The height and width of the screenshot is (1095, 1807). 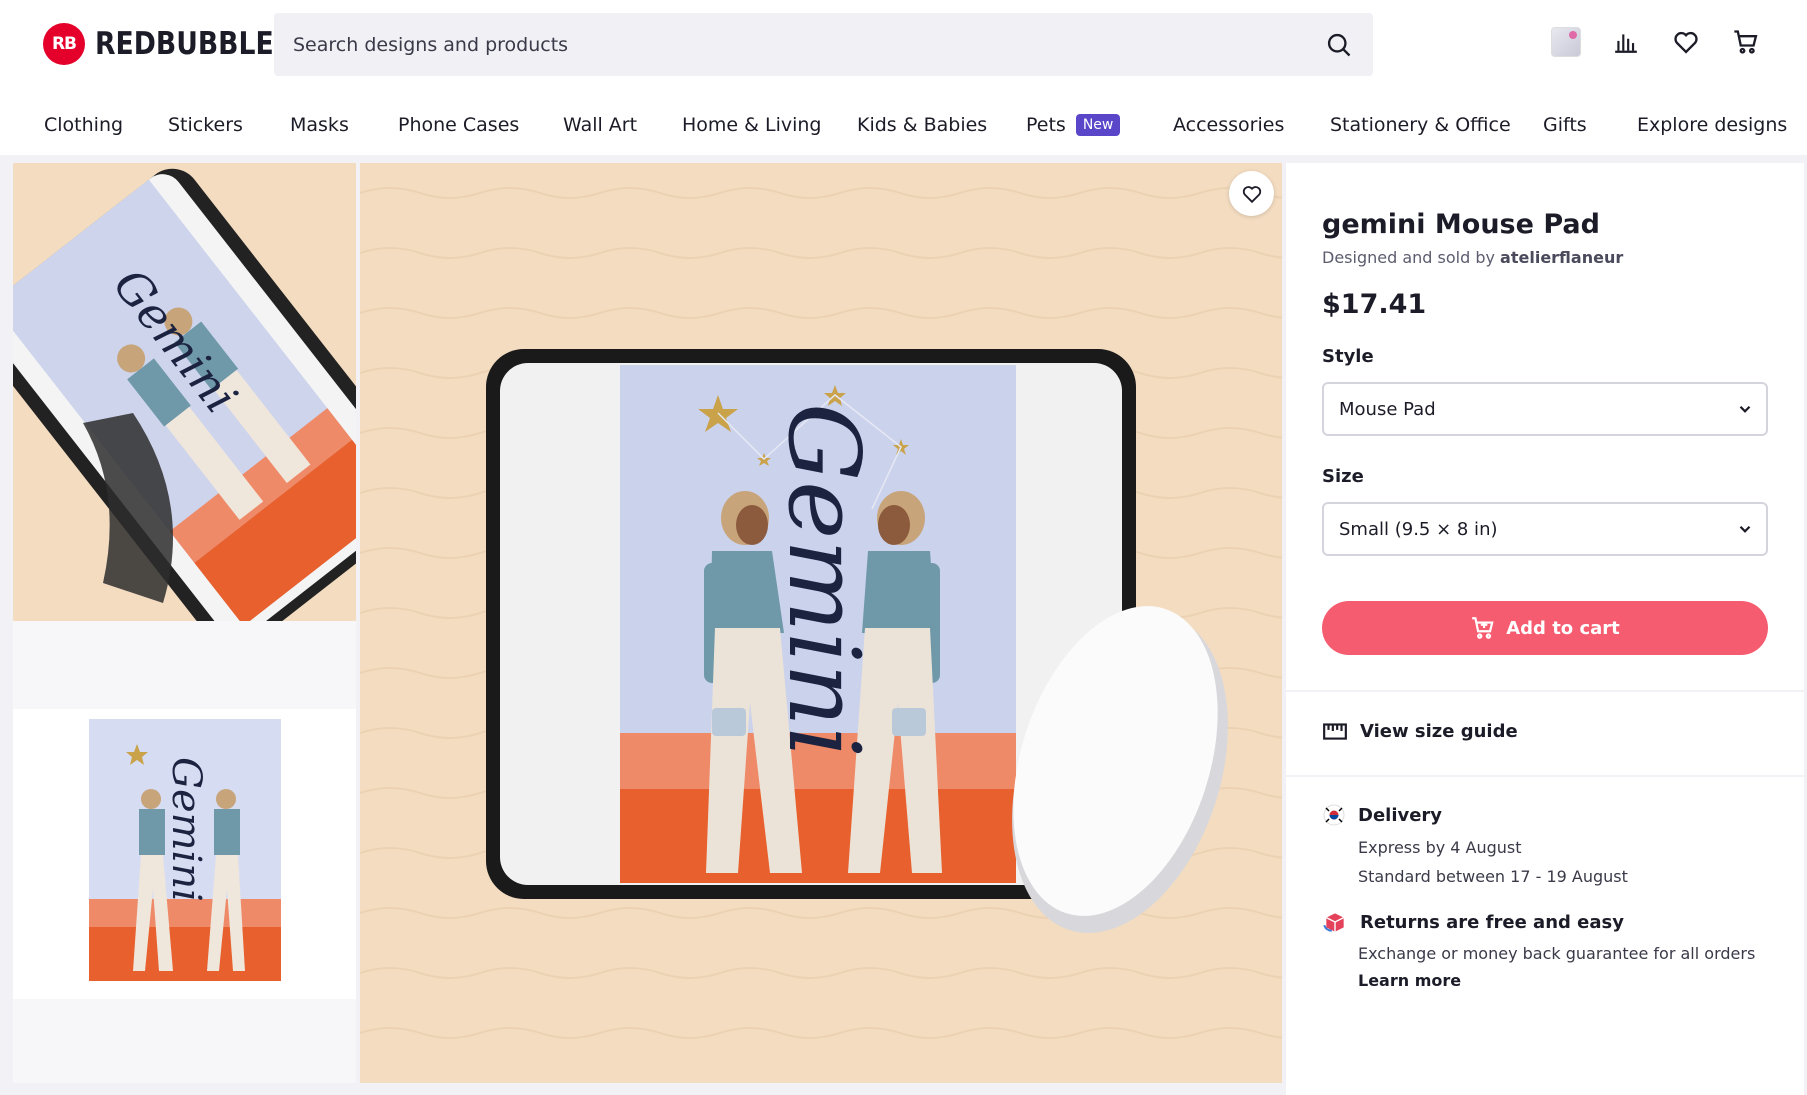 What do you see at coordinates (1073, 125) in the screenshot?
I see `nav-pets: Pets New` at bounding box center [1073, 125].